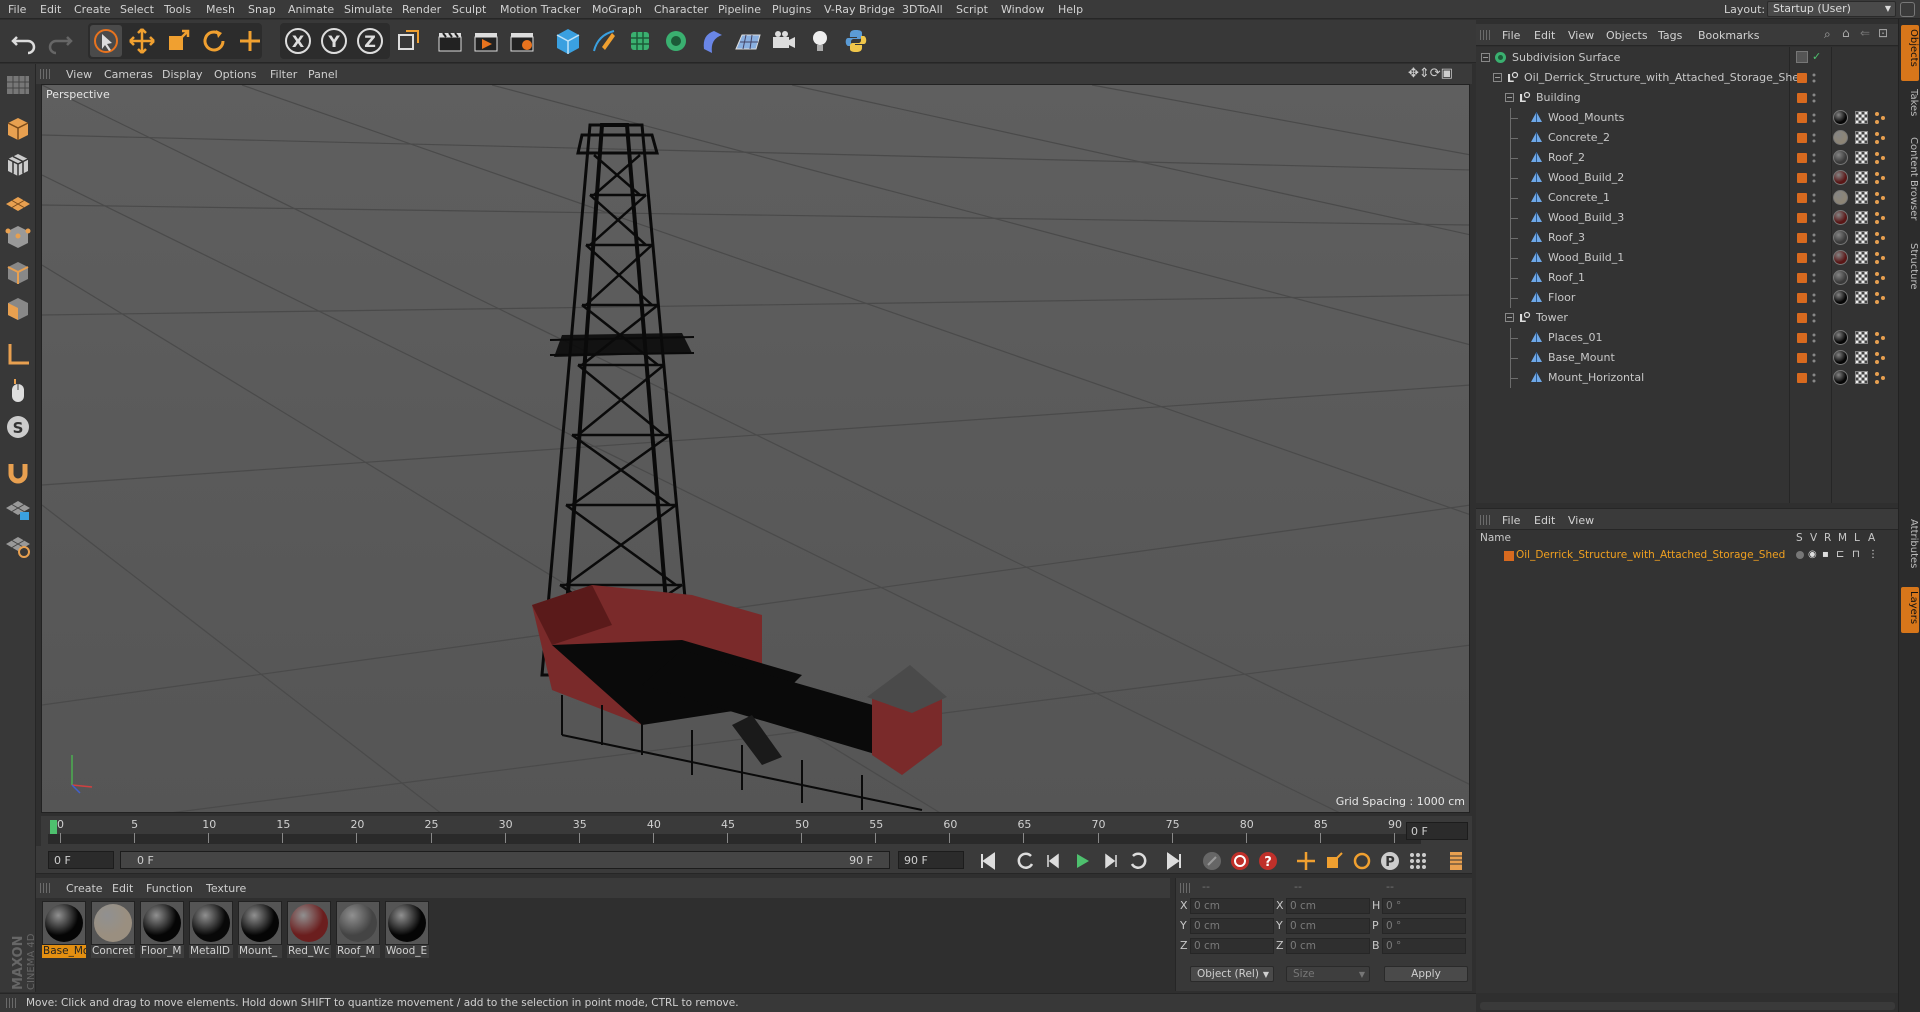  Describe the element at coordinates (1022, 9) in the screenshot. I see `menu-window: Window` at that location.